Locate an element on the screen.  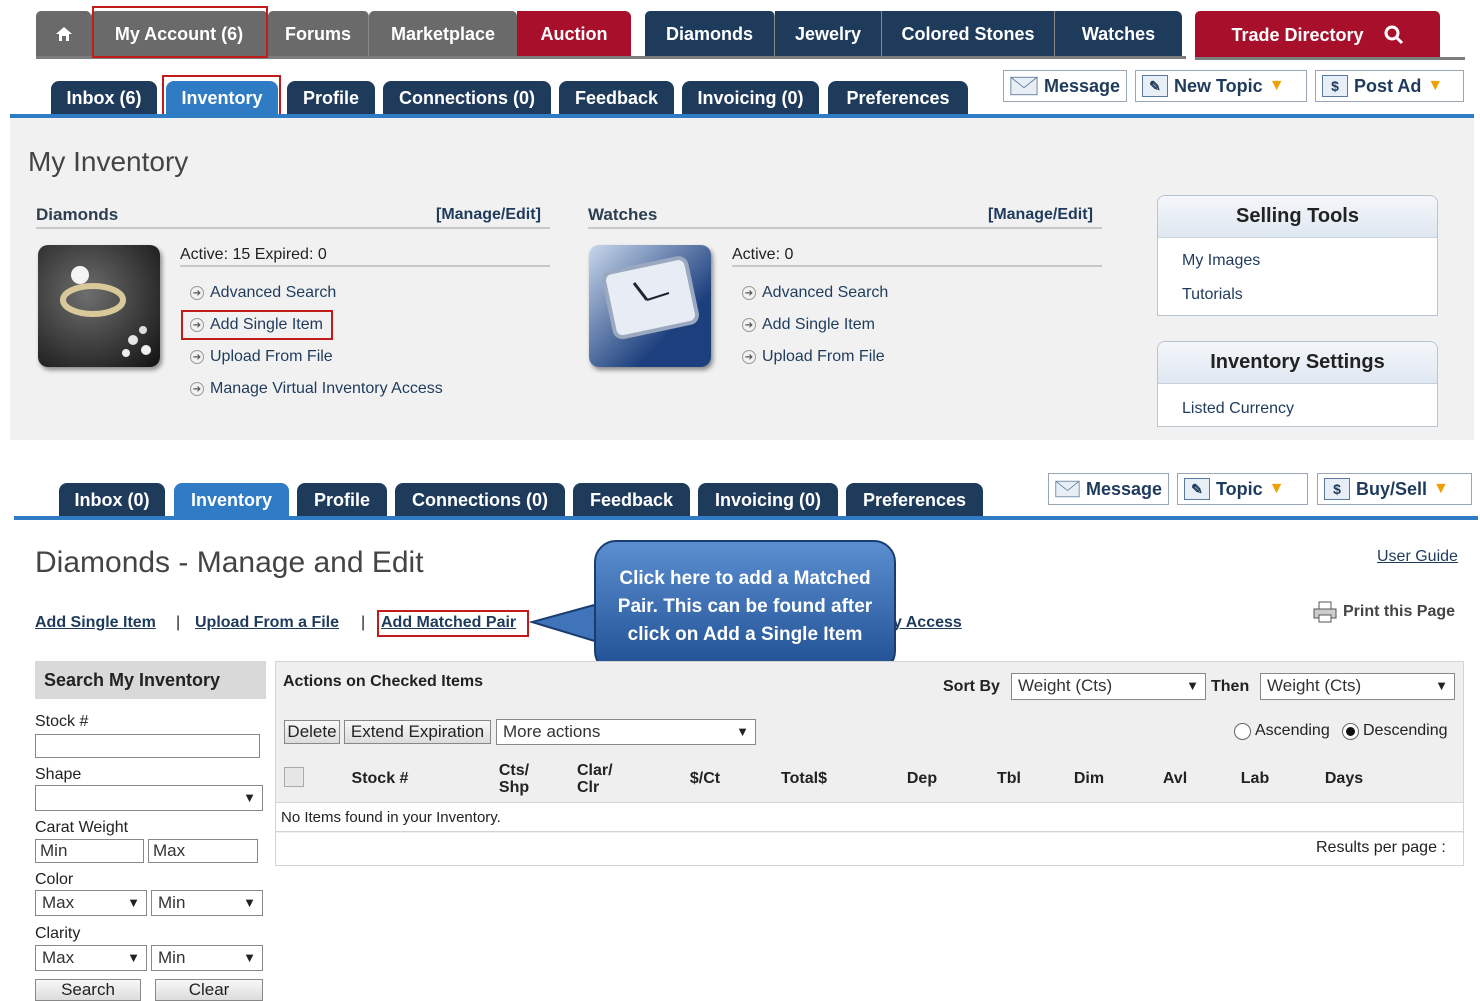
diamonds-advanced-search: ➔ Advanced Search is located at coordinates (263, 293).